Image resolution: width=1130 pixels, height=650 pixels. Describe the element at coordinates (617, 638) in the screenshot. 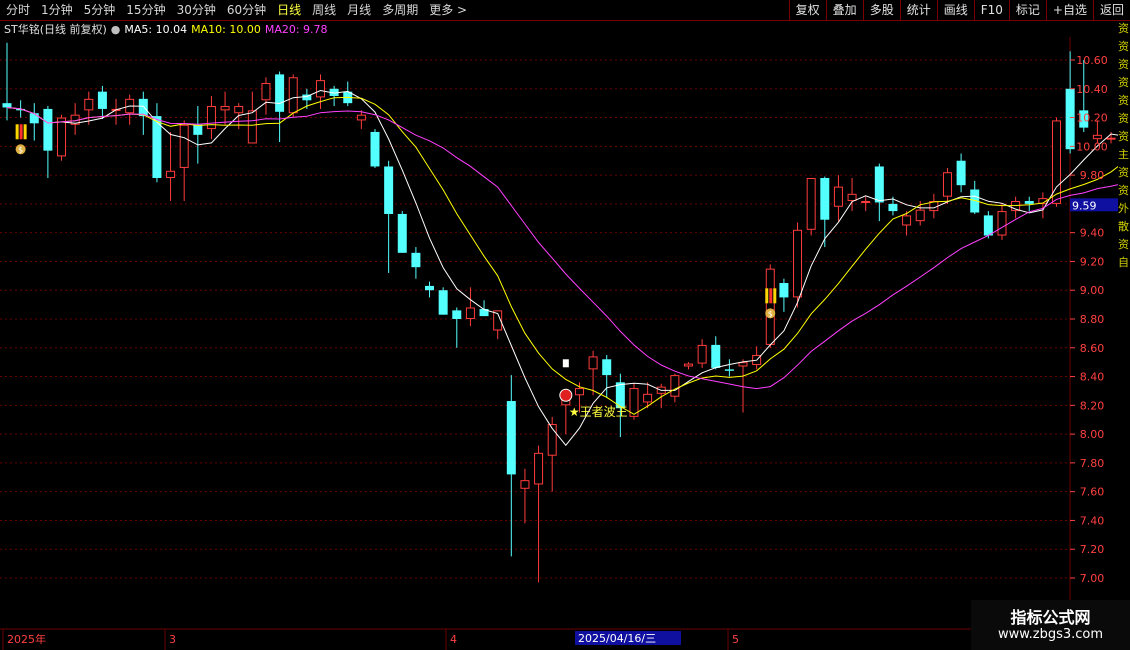

I see `cursor-date-label: 2025/04/16/三` at that location.